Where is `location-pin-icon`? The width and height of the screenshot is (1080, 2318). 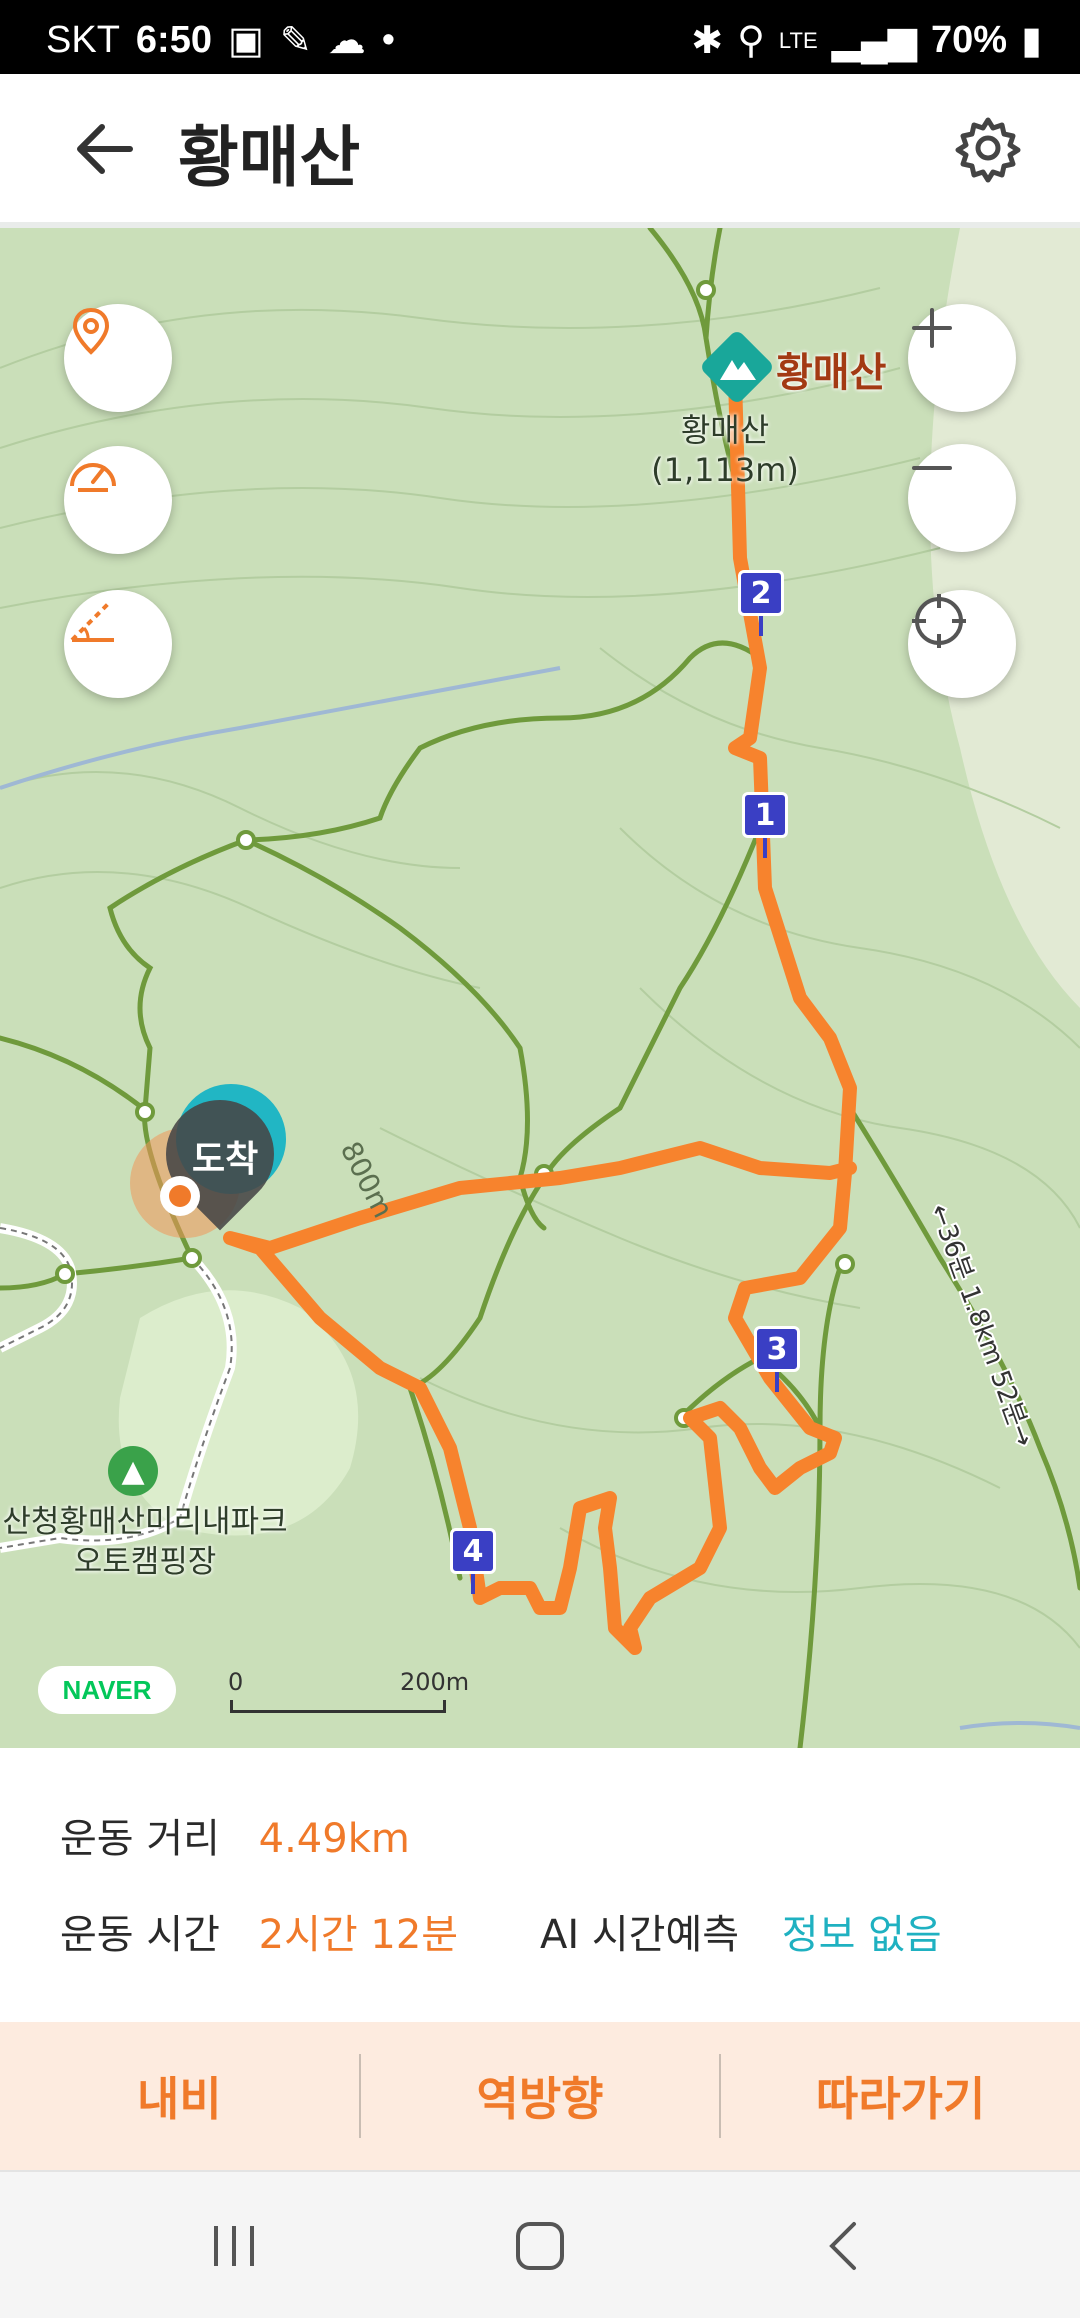
location-pin-icon is located at coordinates (91, 331).